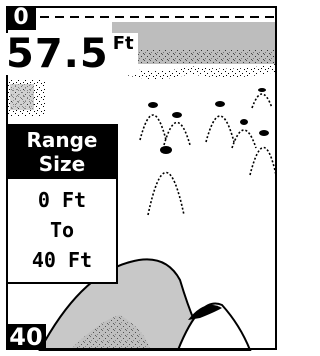 The image size is (320, 356). I want to click on range-panel-title: Range Size, so click(62, 152).